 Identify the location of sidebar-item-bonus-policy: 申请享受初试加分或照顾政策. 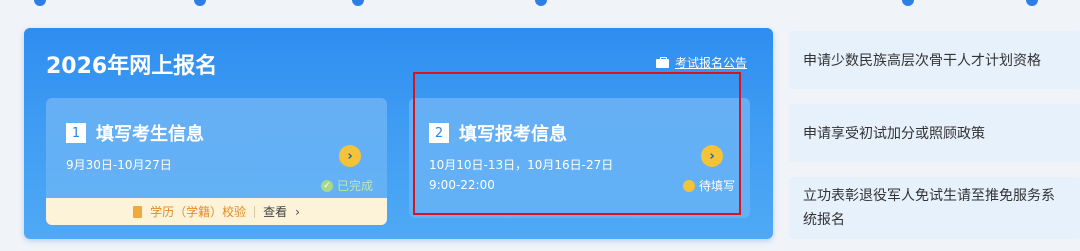
(934, 133).